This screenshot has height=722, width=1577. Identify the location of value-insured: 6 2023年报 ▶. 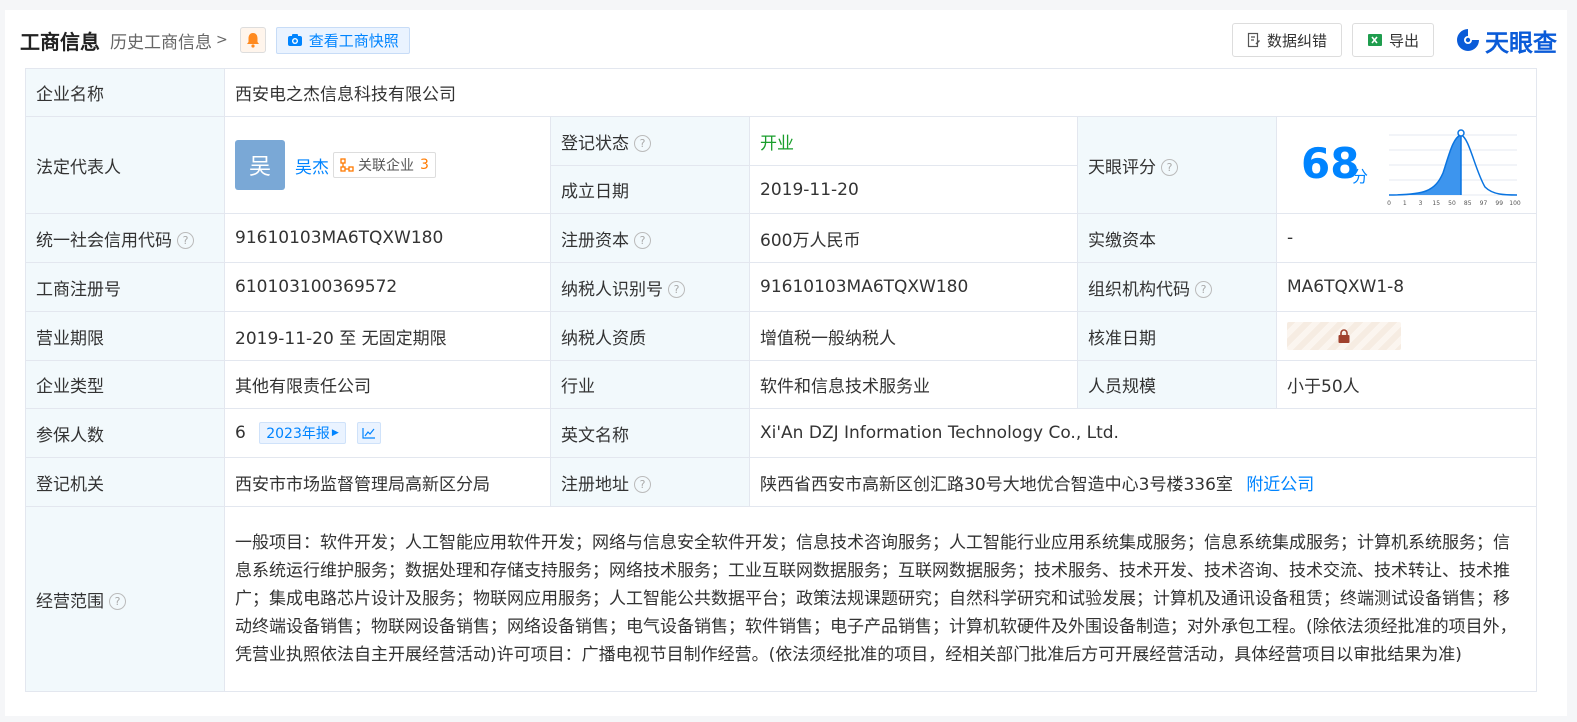
(387, 433).